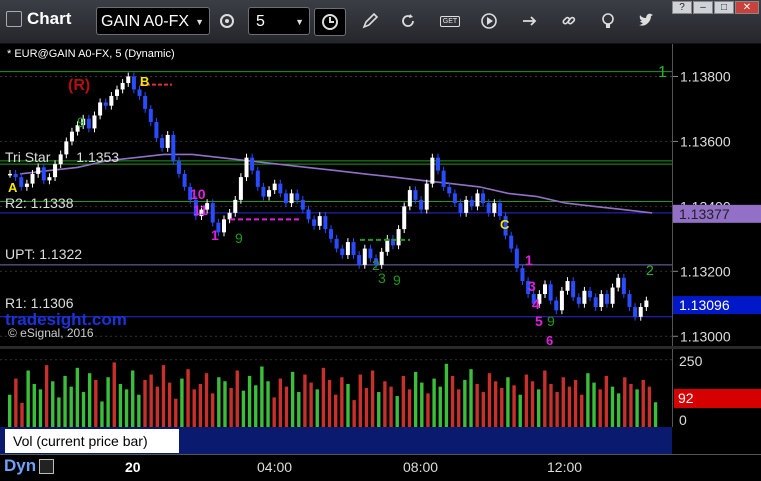 The height and width of the screenshot is (481, 761). Describe the element at coordinates (29, 466) in the screenshot. I see `dyn-tab: Dyn` at that location.